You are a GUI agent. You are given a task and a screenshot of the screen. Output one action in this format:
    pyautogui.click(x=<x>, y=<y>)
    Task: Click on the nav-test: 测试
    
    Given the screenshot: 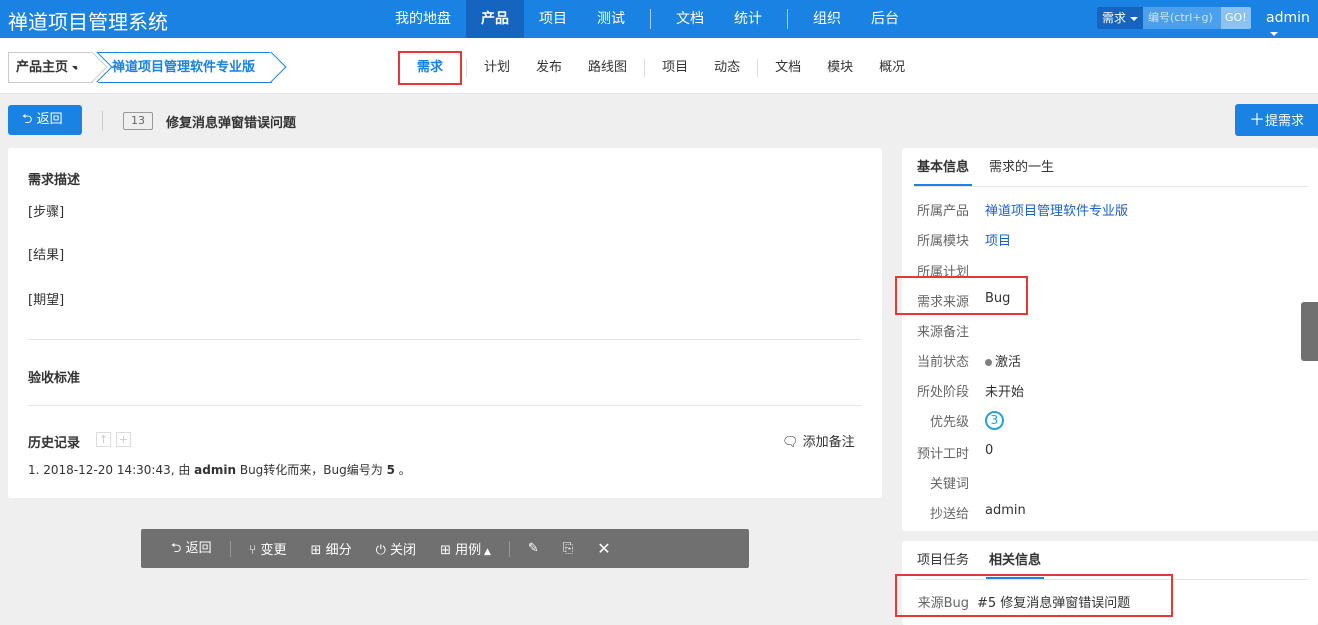 What is the action you would take?
    pyautogui.click(x=611, y=19)
    